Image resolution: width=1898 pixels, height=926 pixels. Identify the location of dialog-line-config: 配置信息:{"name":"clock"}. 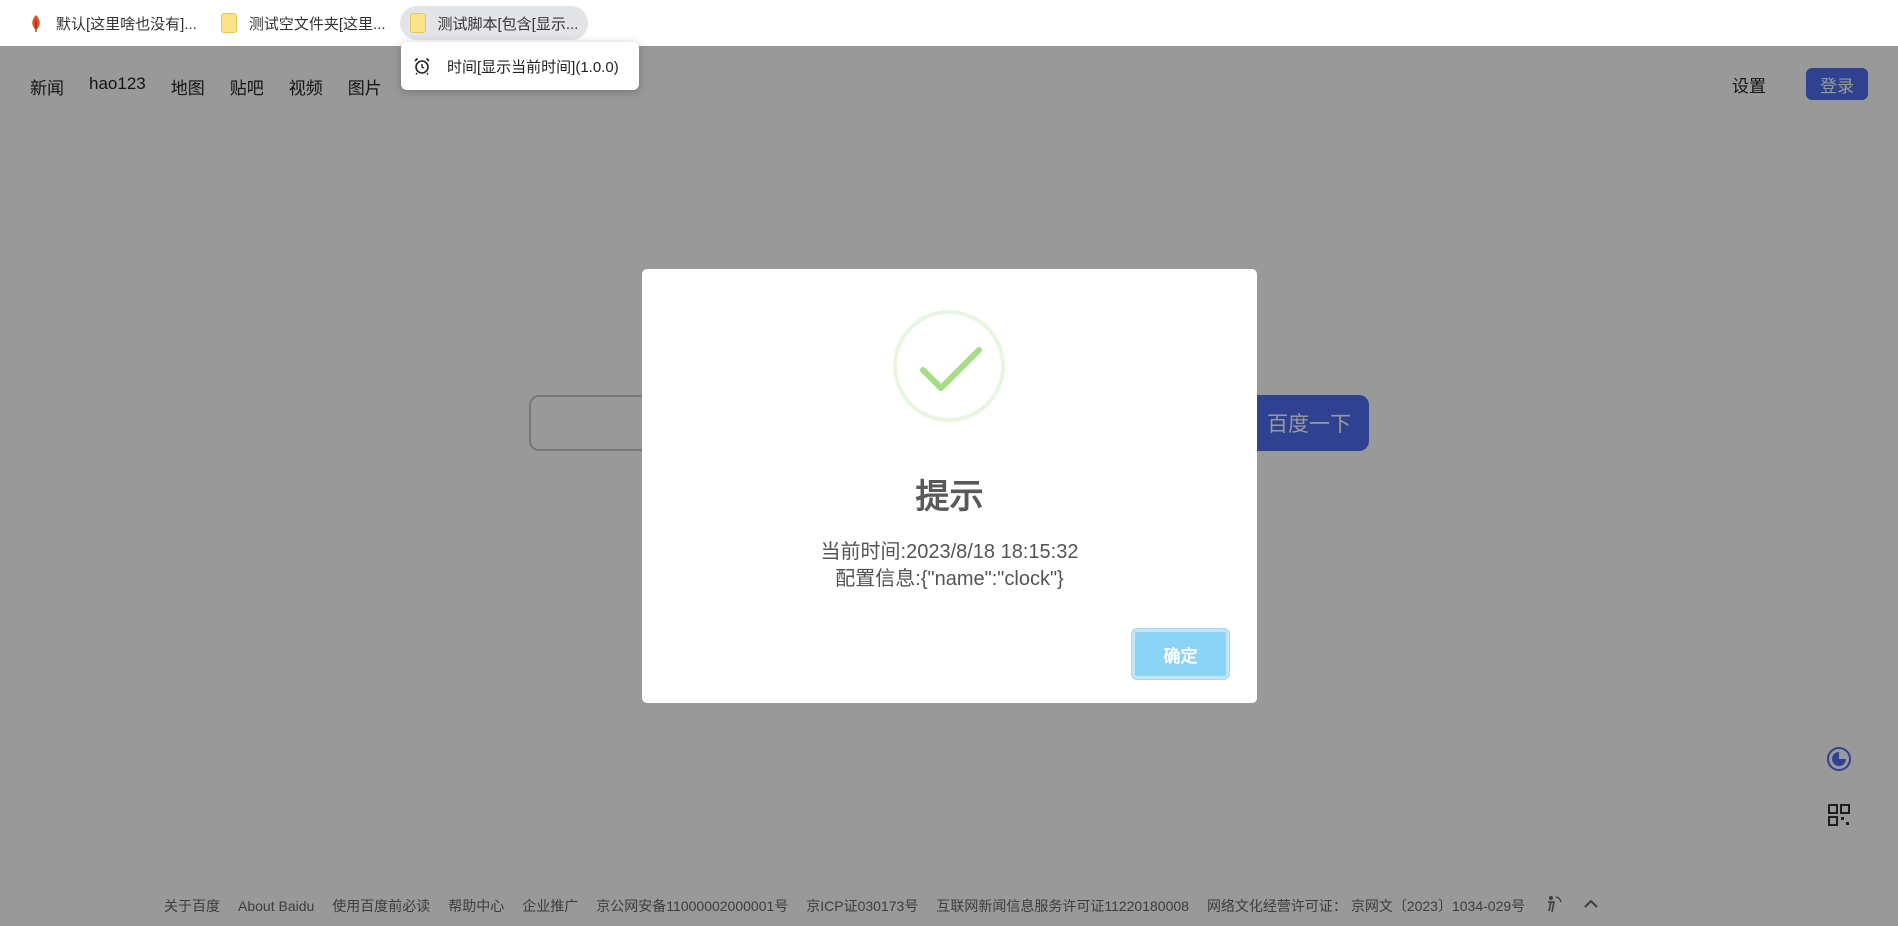
(949, 579).